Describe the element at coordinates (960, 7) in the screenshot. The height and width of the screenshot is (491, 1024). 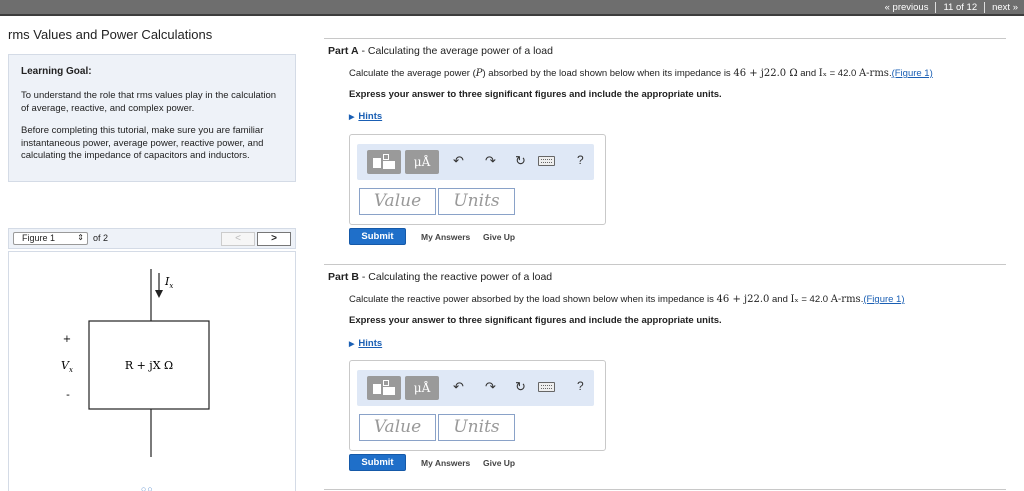
I see `page-counter: 11 of 12` at that location.